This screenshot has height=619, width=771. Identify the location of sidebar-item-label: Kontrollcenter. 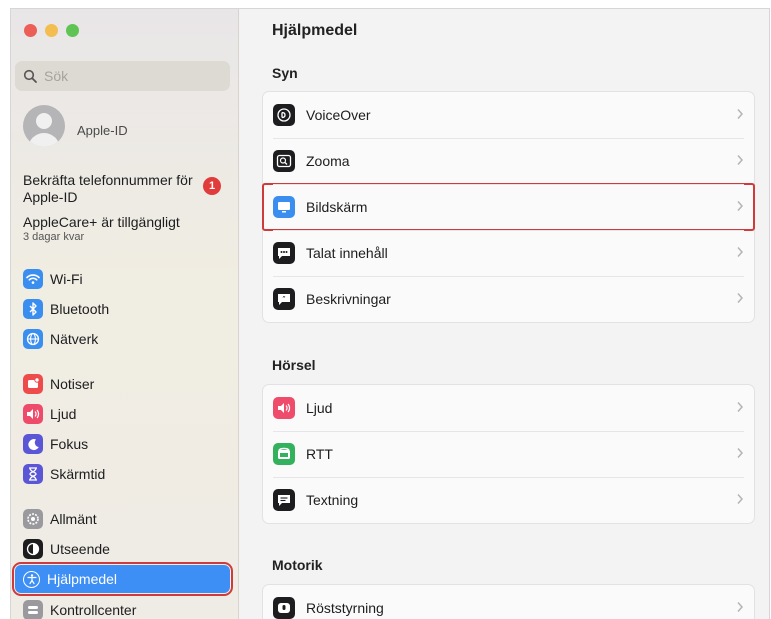
(93, 610).